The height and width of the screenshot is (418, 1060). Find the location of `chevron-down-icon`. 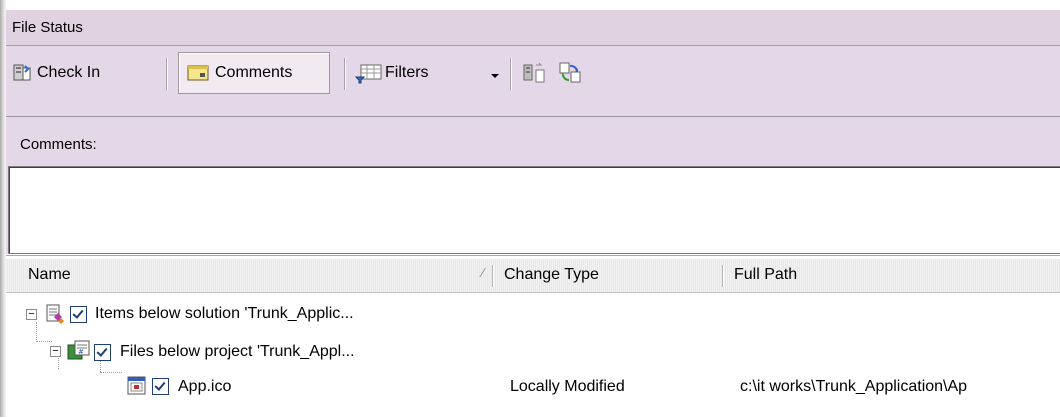

chevron-down-icon is located at coordinates (495, 73).